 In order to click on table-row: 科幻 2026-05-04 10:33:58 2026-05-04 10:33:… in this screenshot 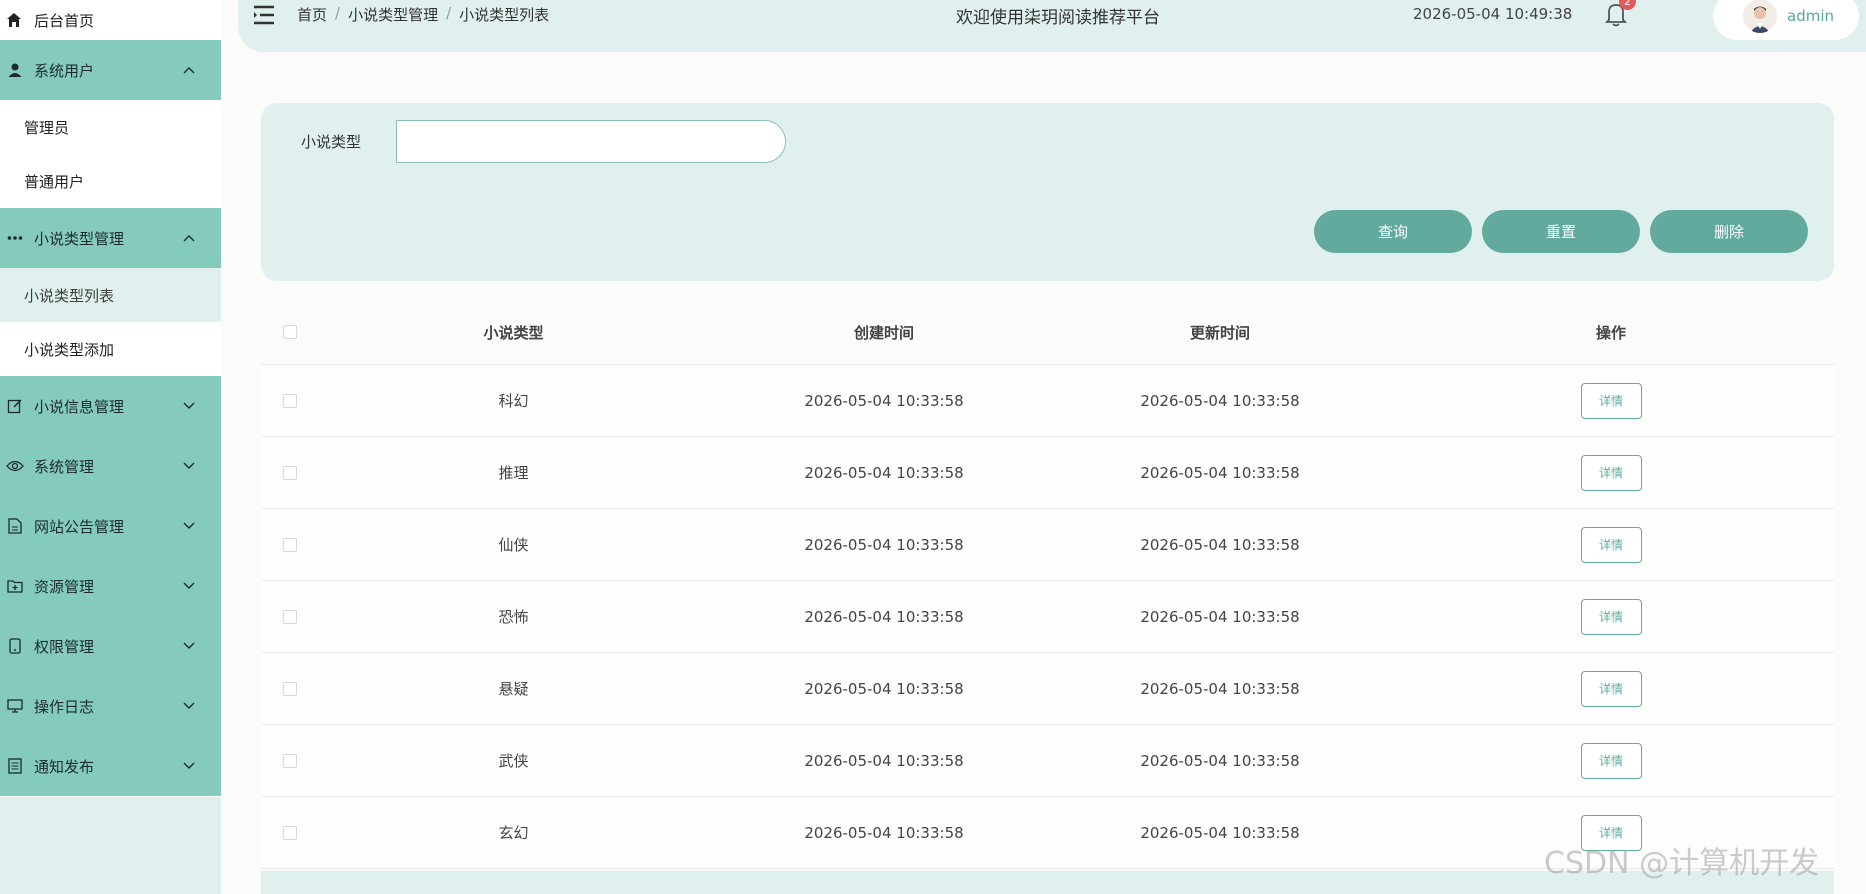, I will do `click(1047, 401)`.